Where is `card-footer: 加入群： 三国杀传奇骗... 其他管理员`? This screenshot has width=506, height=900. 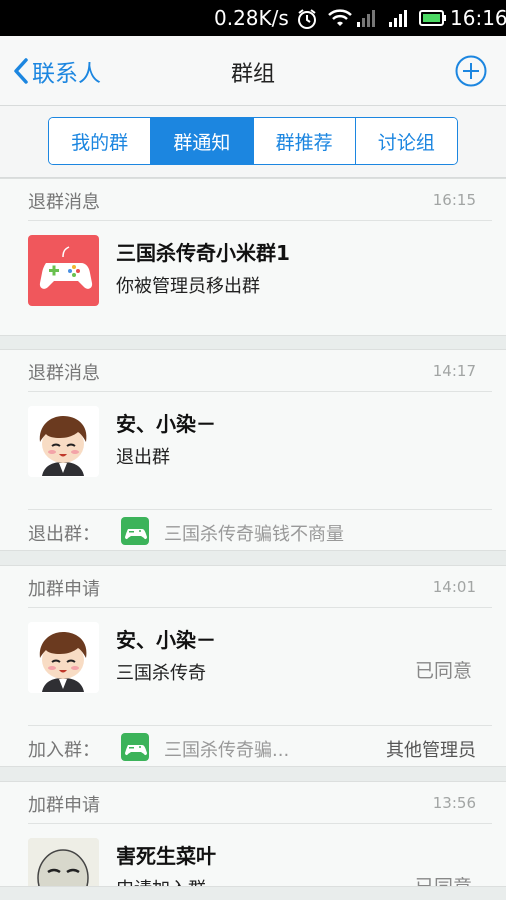
card-footer: 加入群： 三国杀传奇骗... 其他管理员 is located at coordinates (260, 746).